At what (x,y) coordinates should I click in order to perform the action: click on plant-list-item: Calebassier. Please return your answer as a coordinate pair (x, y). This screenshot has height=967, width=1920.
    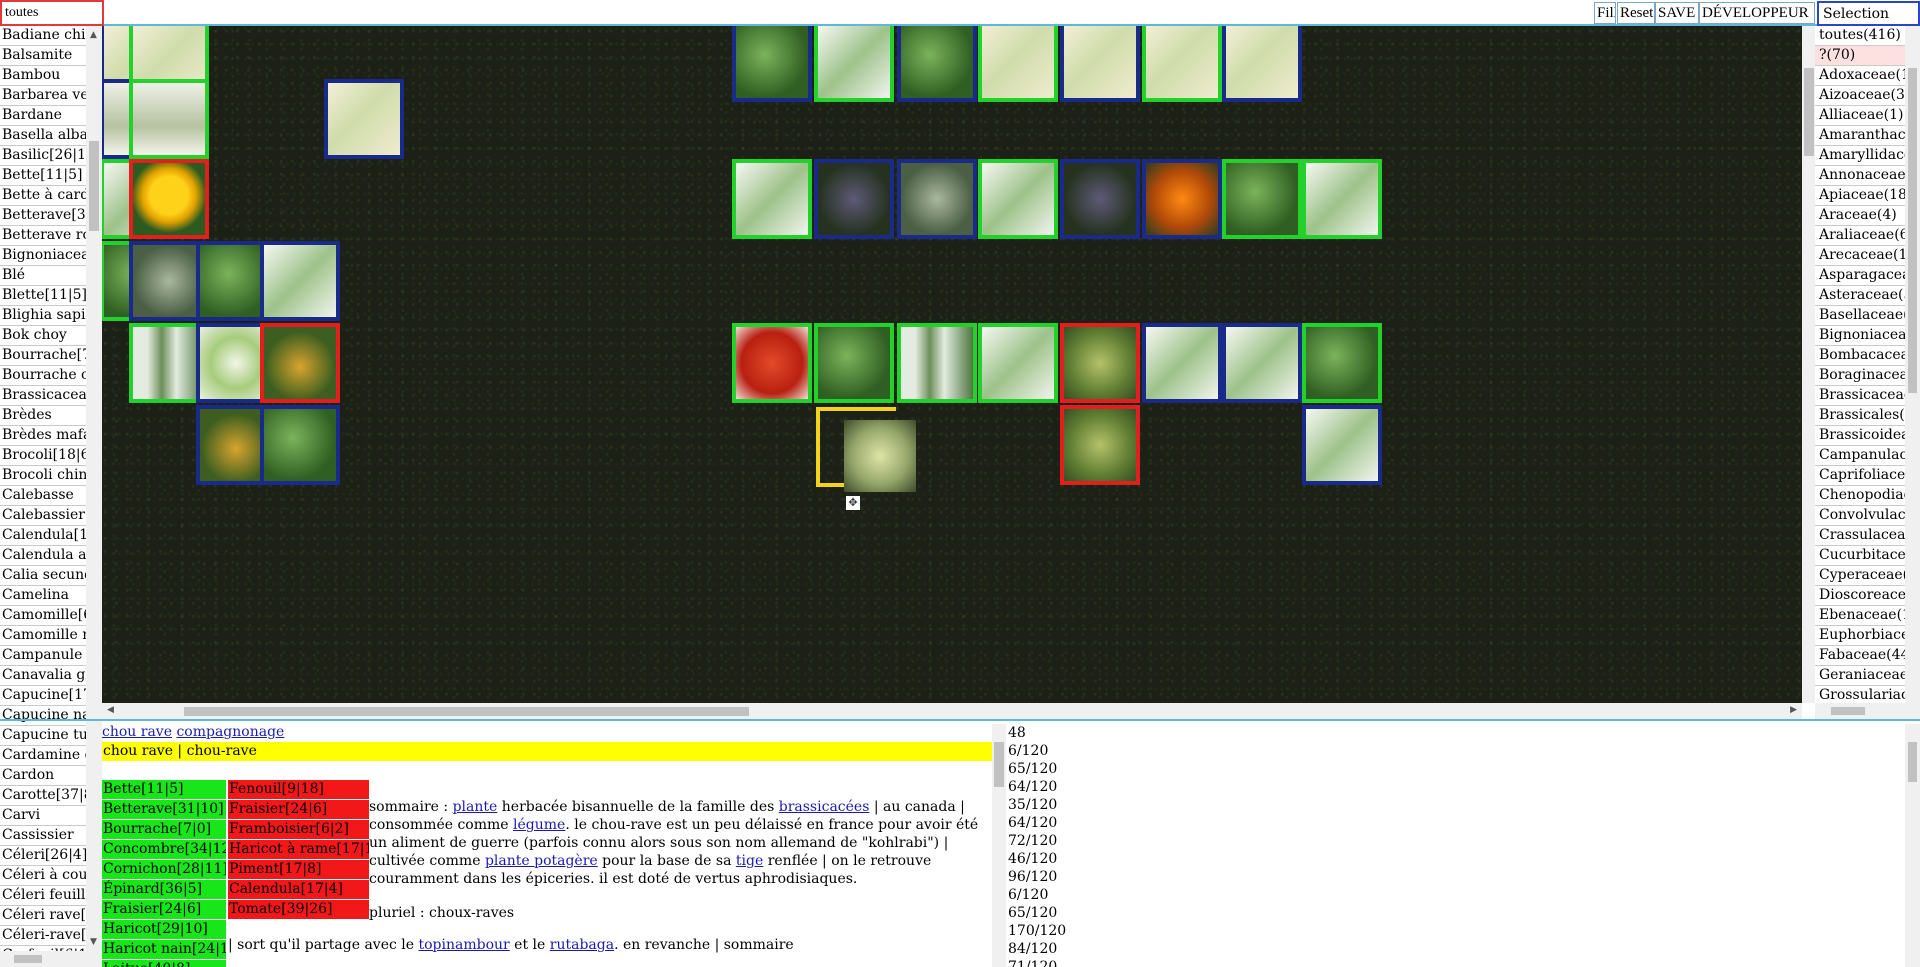
    Looking at the image, I should click on (43, 516).